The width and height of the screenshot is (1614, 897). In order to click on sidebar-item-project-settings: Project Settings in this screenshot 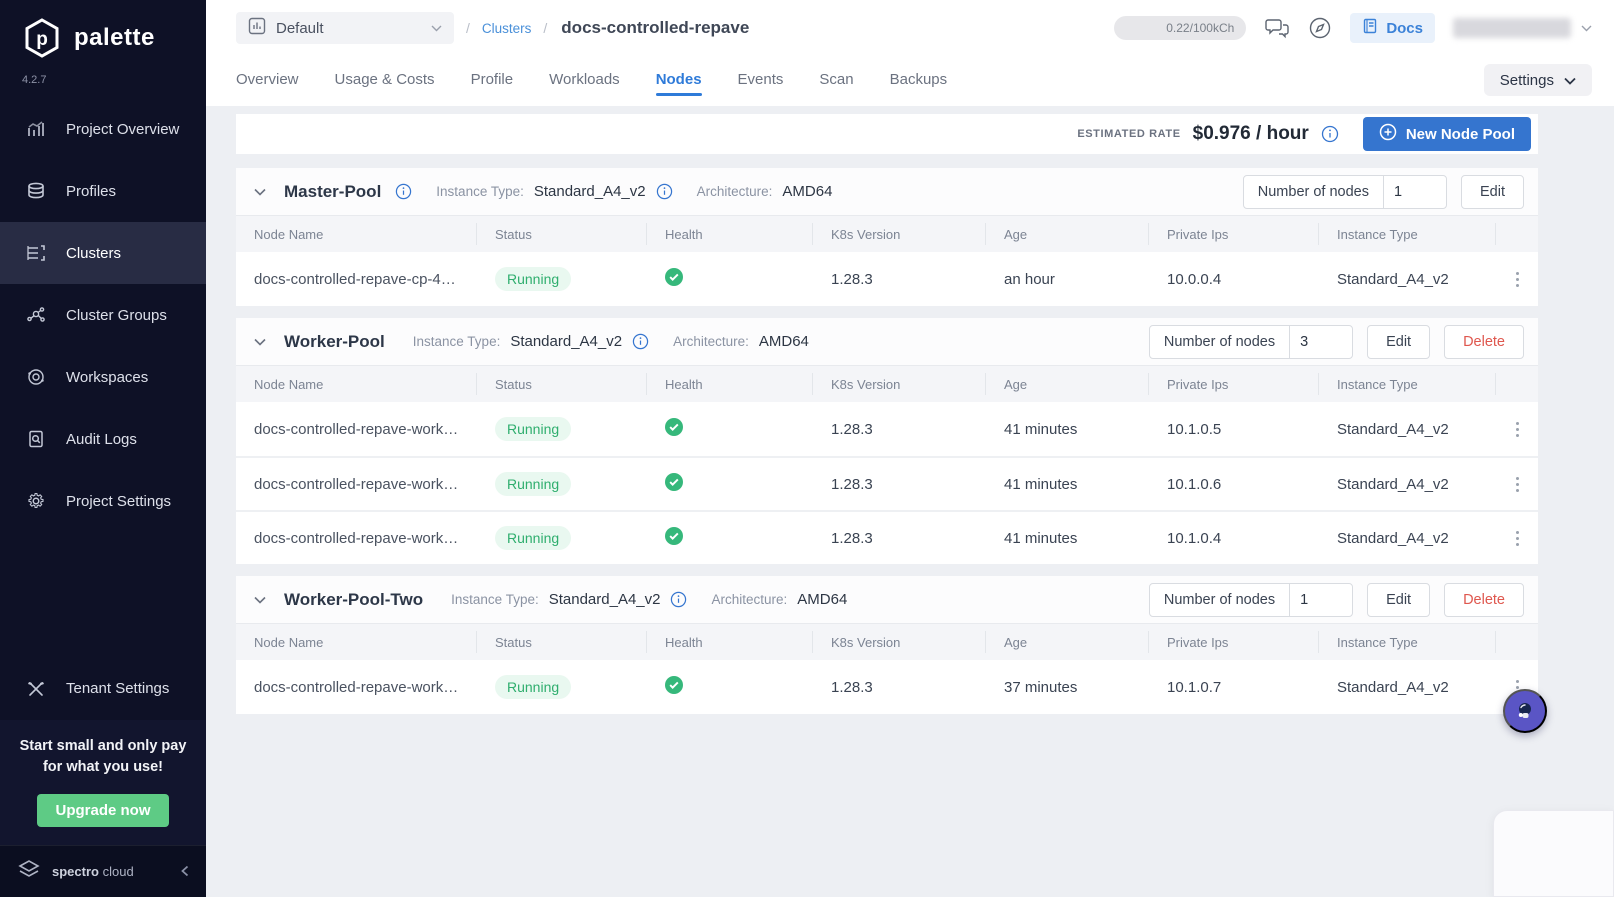, I will do `click(103, 501)`.